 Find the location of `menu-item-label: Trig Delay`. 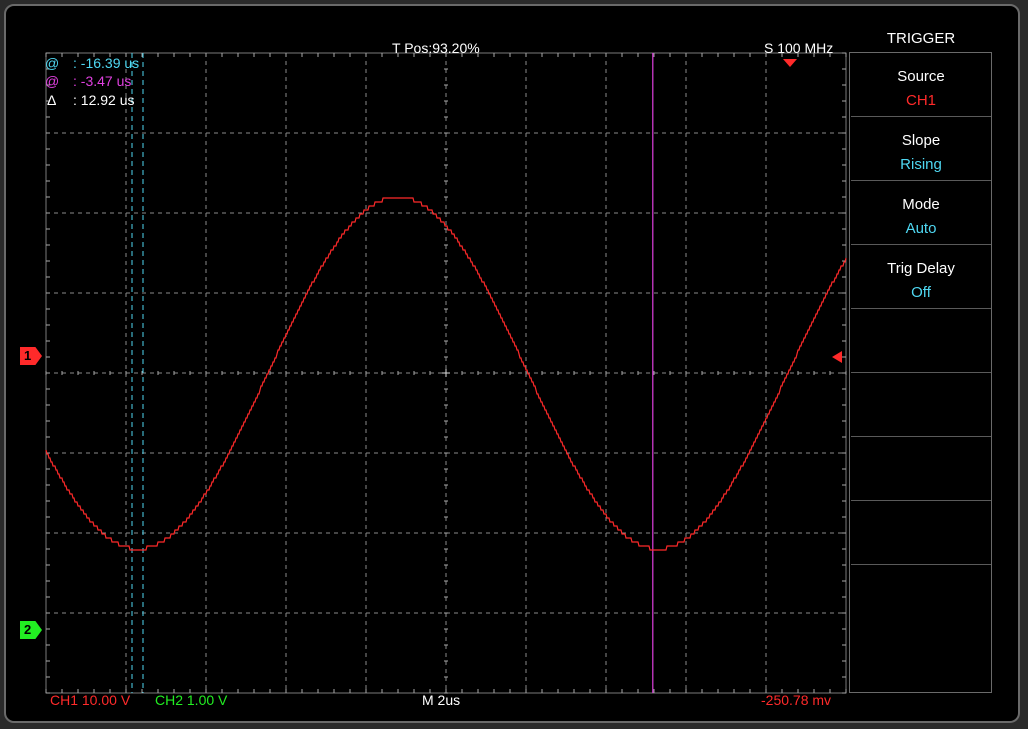

menu-item-label: Trig Delay is located at coordinates (921, 268).